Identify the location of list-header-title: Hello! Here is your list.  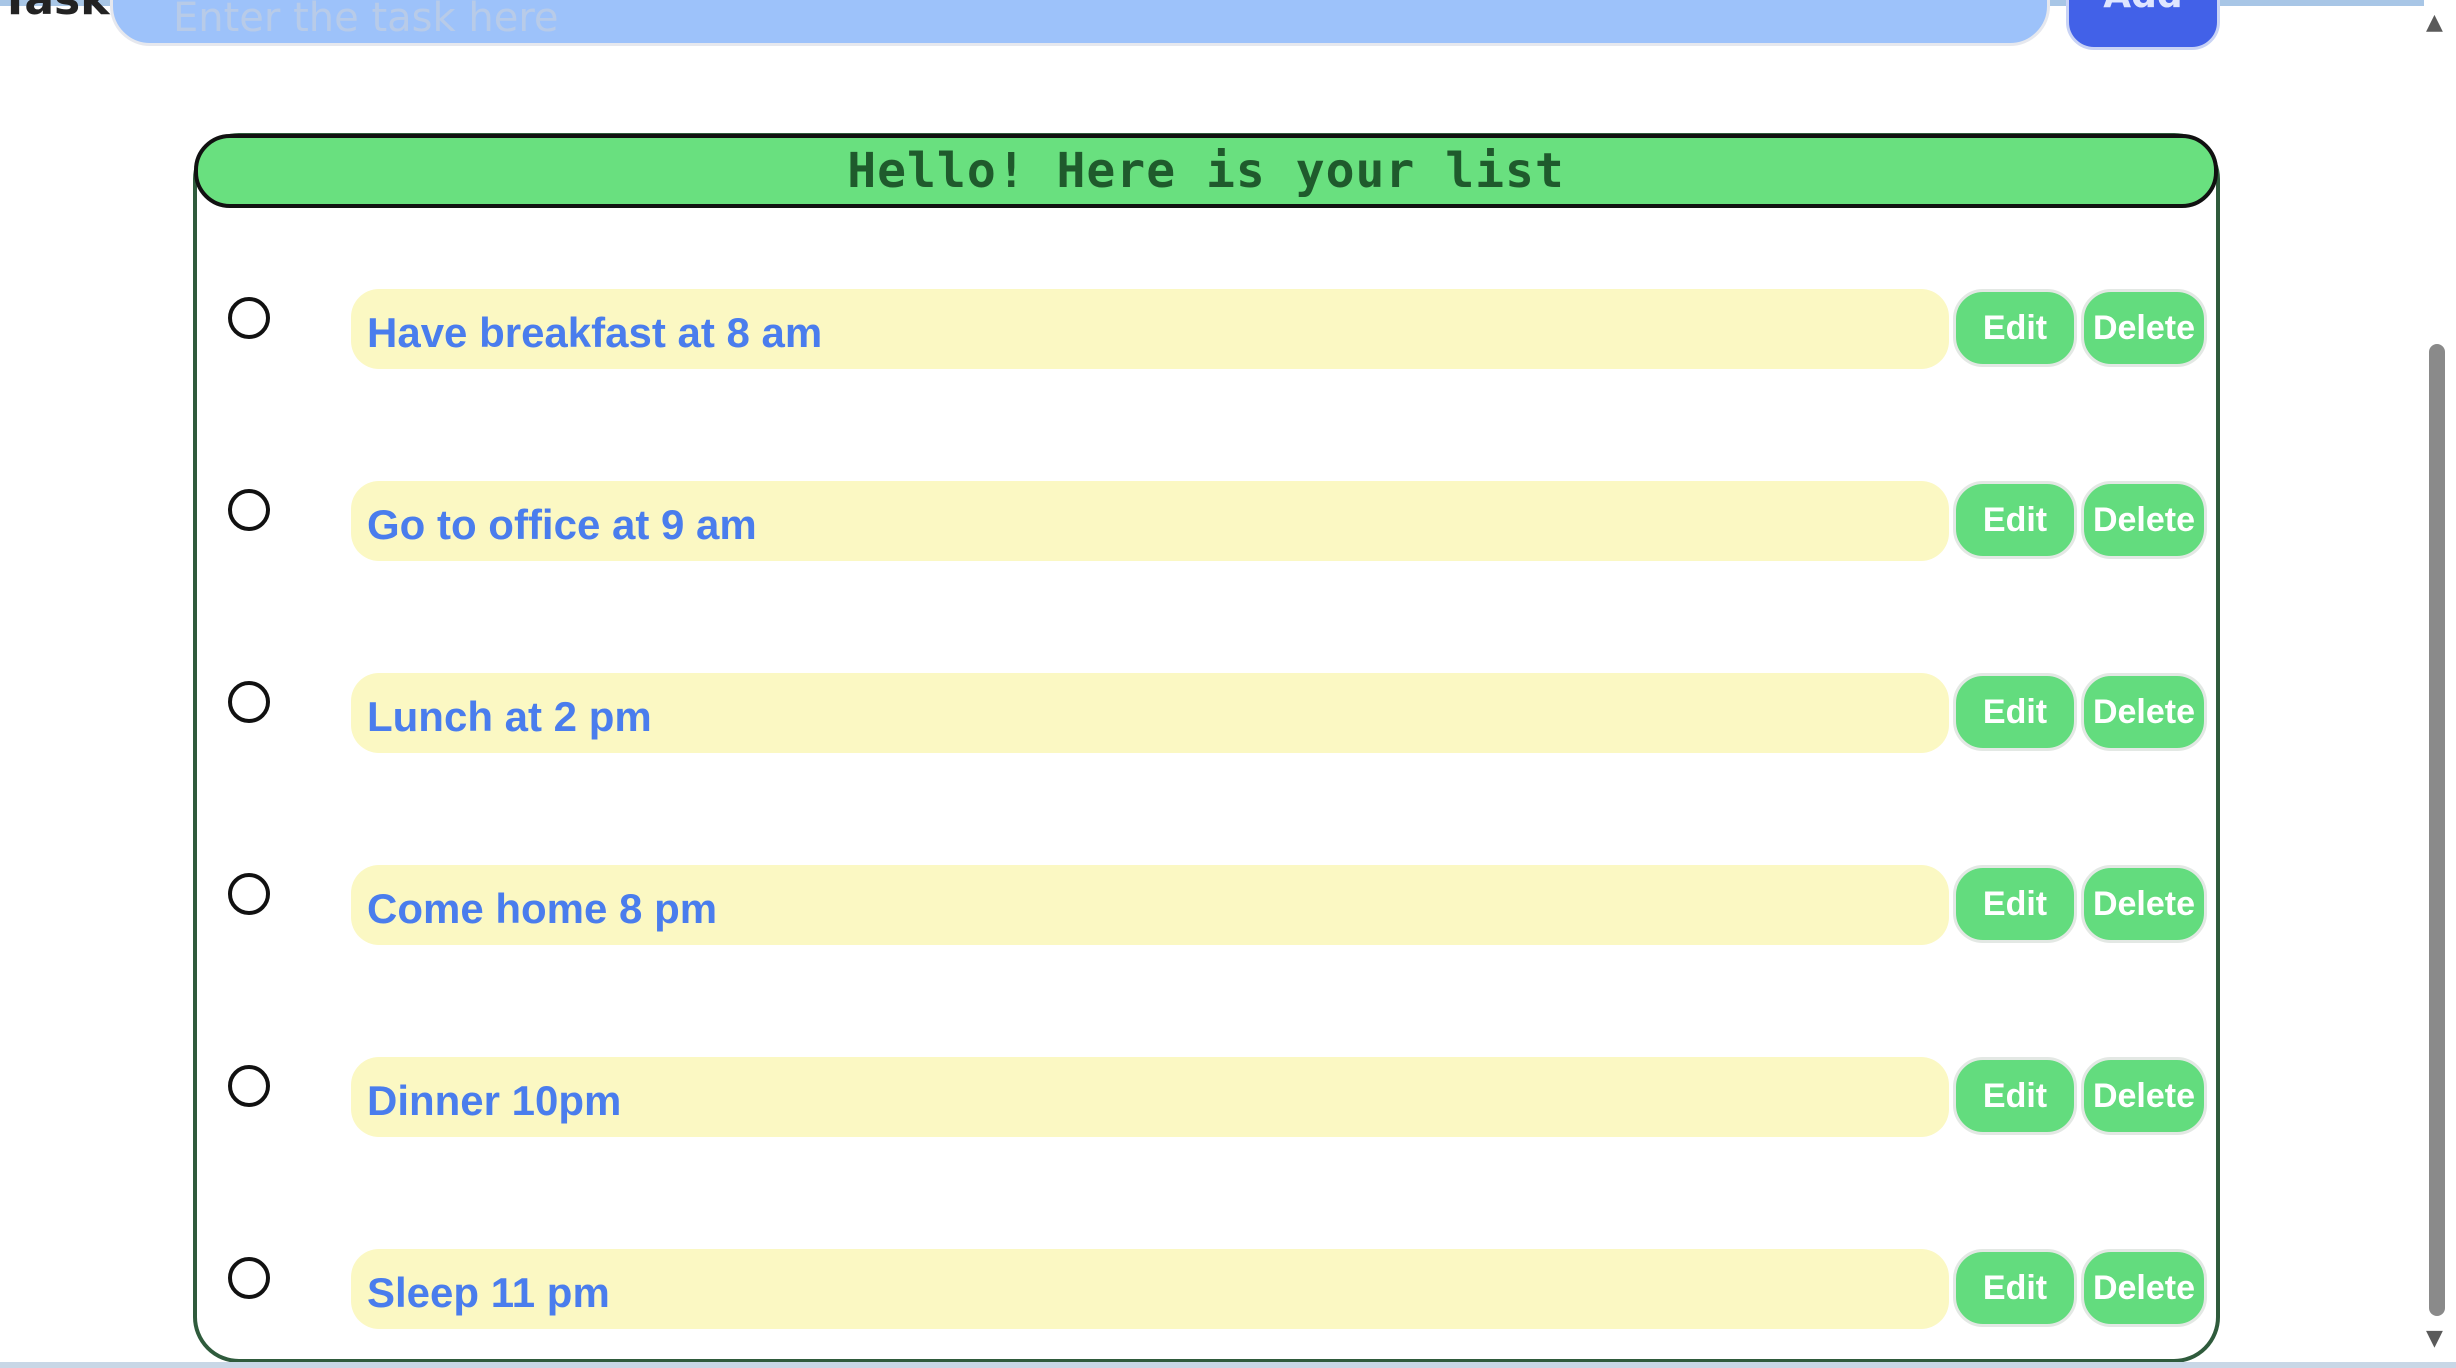
(1206, 171).